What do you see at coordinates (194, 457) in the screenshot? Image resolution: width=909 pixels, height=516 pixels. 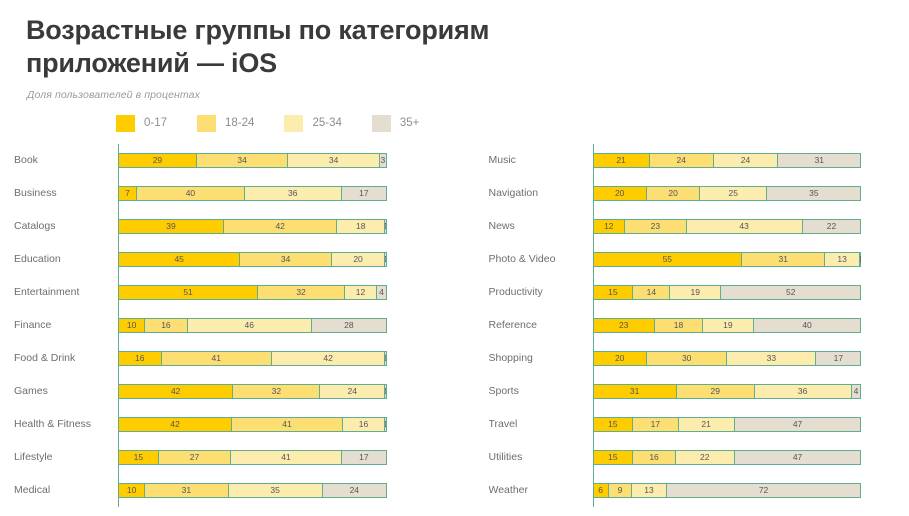 I see `bar-segment: 27` at bounding box center [194, 457].